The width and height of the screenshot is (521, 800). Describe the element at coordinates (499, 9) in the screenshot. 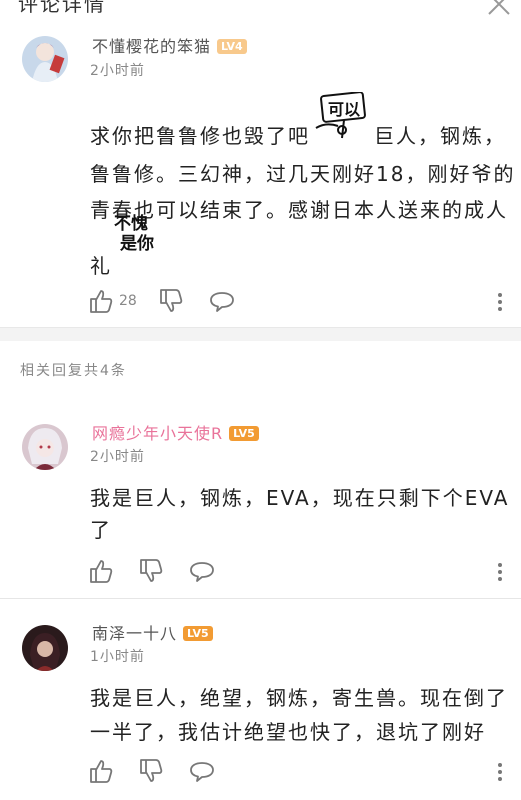

I see `close-icon` at that location.